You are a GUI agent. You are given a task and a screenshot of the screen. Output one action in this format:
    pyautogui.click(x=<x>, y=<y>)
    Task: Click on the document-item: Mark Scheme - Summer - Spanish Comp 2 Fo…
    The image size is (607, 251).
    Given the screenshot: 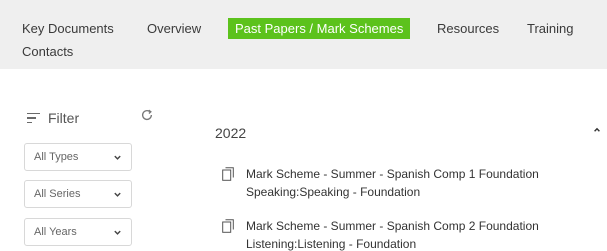 What is the action you would take?
    pyautogui.click(x=412, y=234)
    